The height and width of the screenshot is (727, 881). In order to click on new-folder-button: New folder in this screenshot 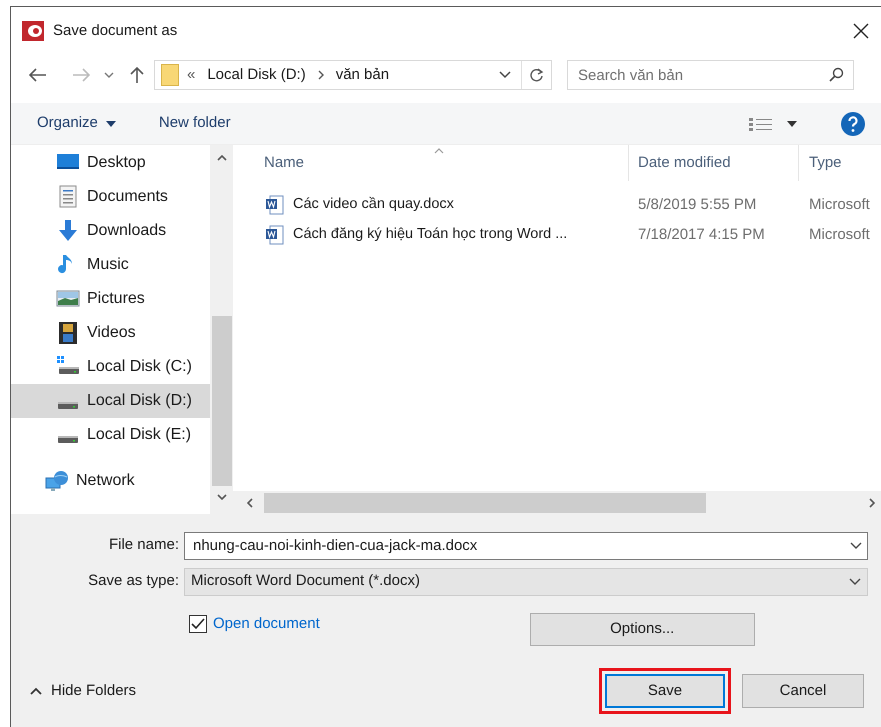, I will do `click(194, 123)`.